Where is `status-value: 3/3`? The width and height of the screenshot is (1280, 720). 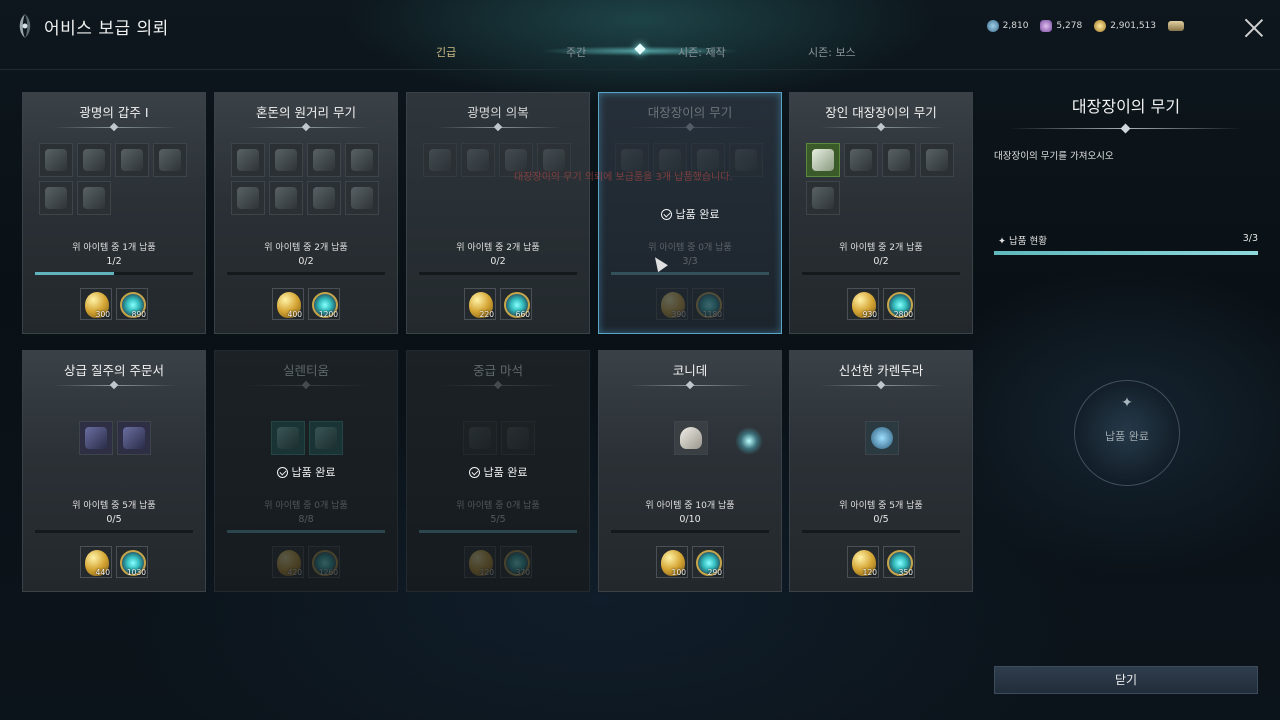
status-value: 3/3 is located at coordinates (1250, 238).